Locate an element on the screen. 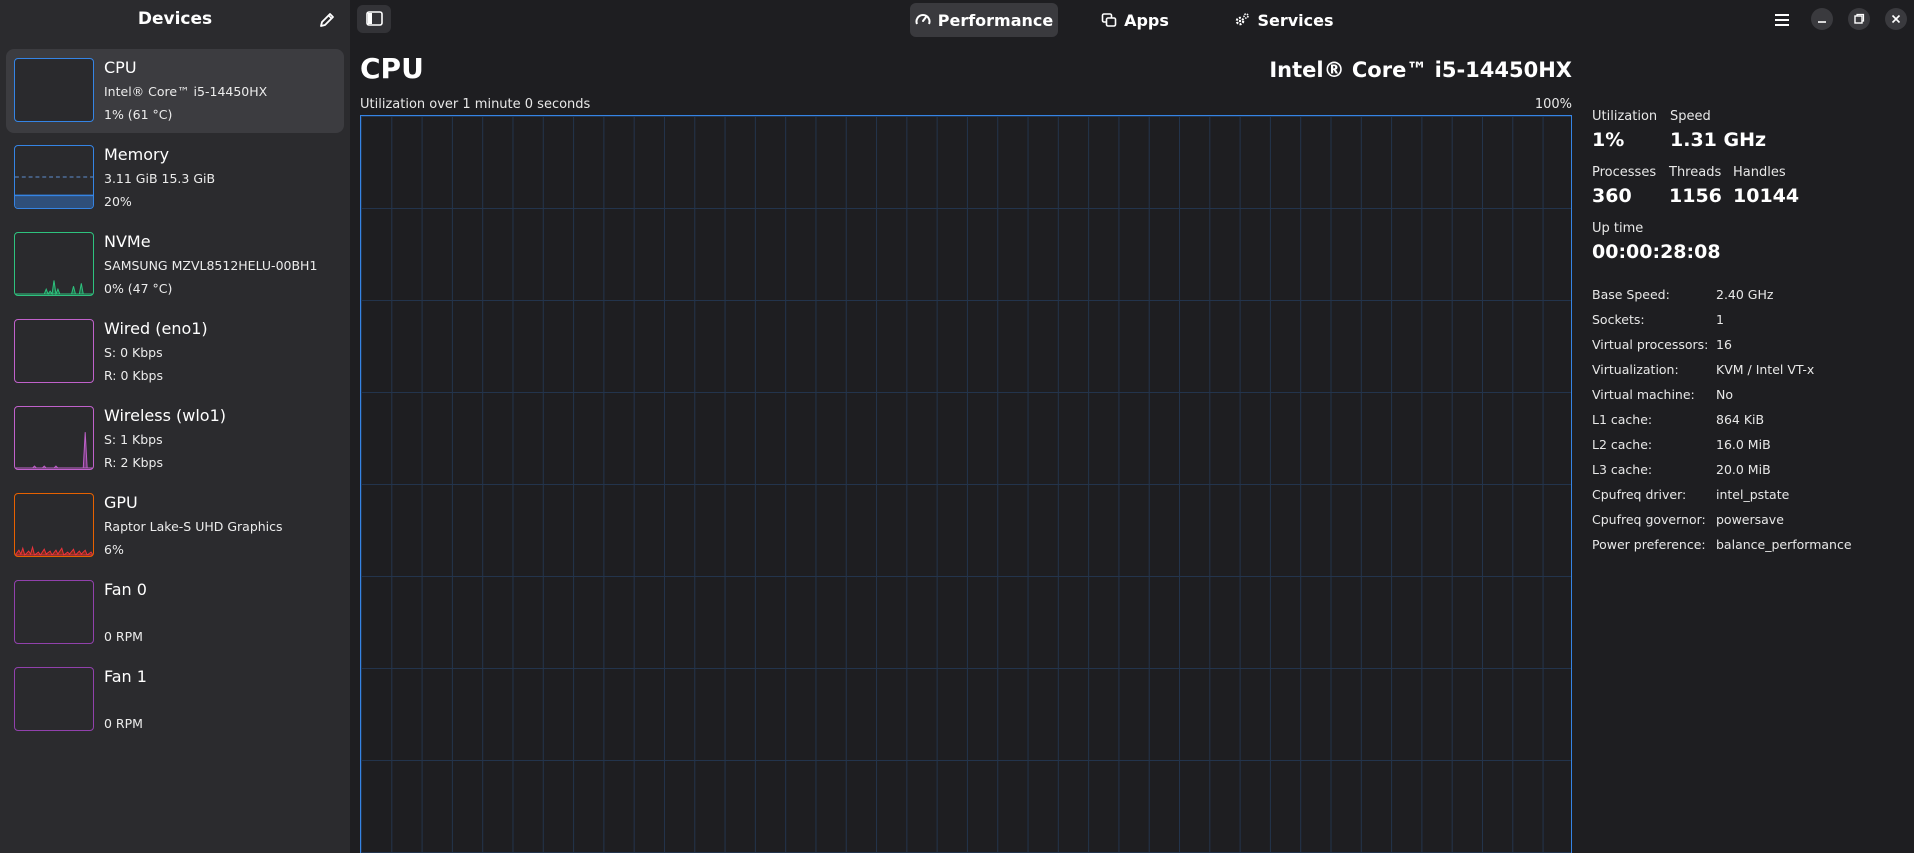 The height and width of the screenshot is (853, 1914). prop-value: No is located at coordinates (1724, 394).